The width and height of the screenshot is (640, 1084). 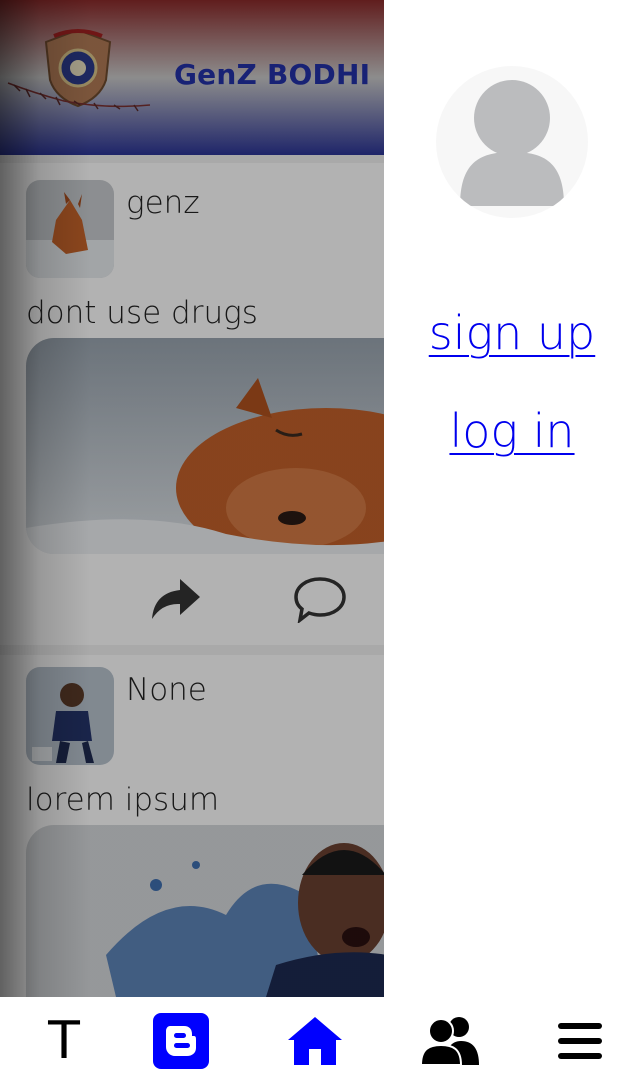 I want to click on menu-icon, so click(x=580, y=1040).